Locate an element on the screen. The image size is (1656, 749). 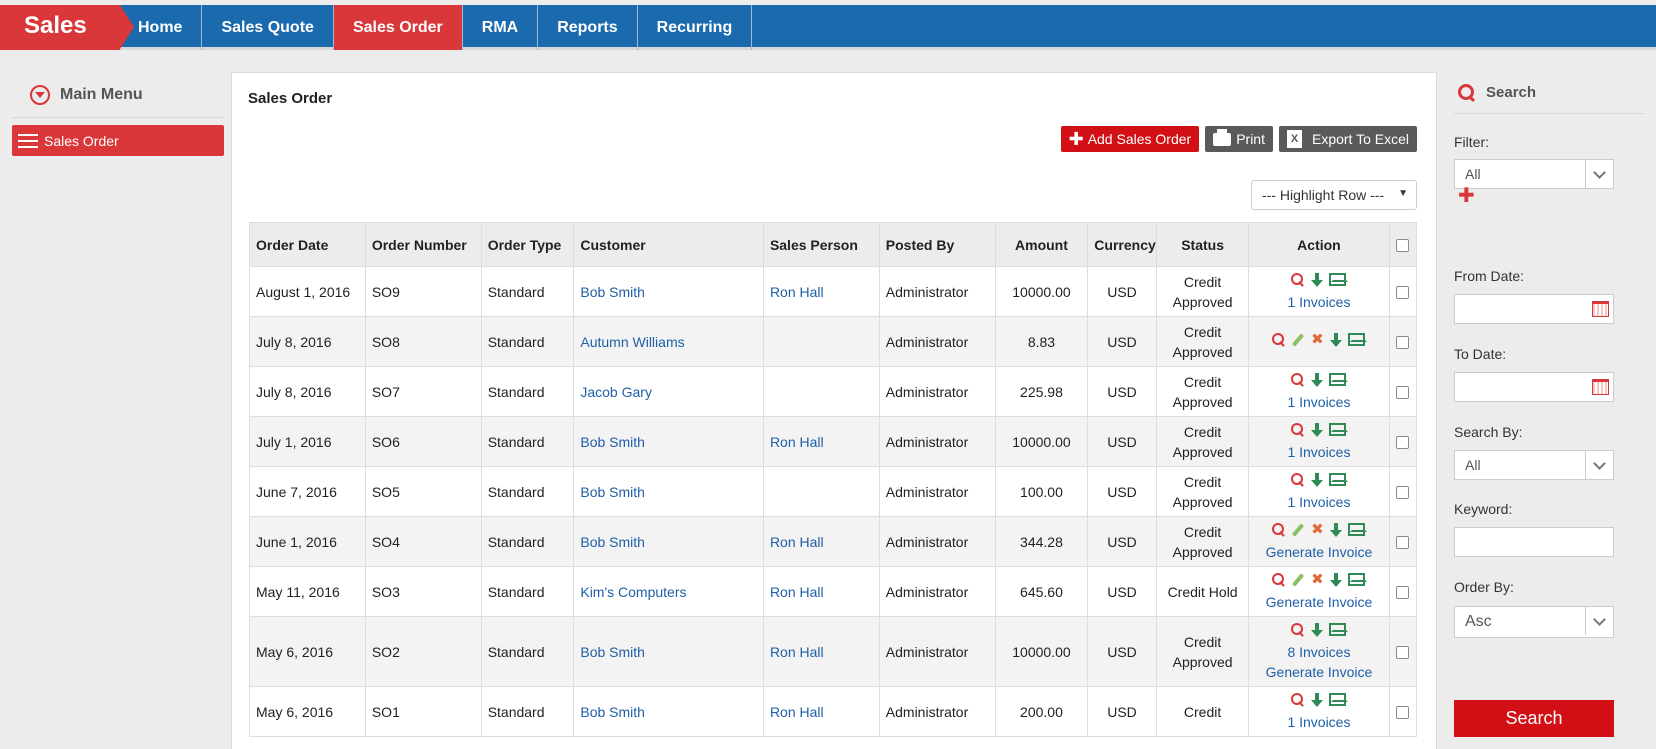
highlight-row-select: --- Highlight Row --- ▼ is located at coordinates (1334, 195).